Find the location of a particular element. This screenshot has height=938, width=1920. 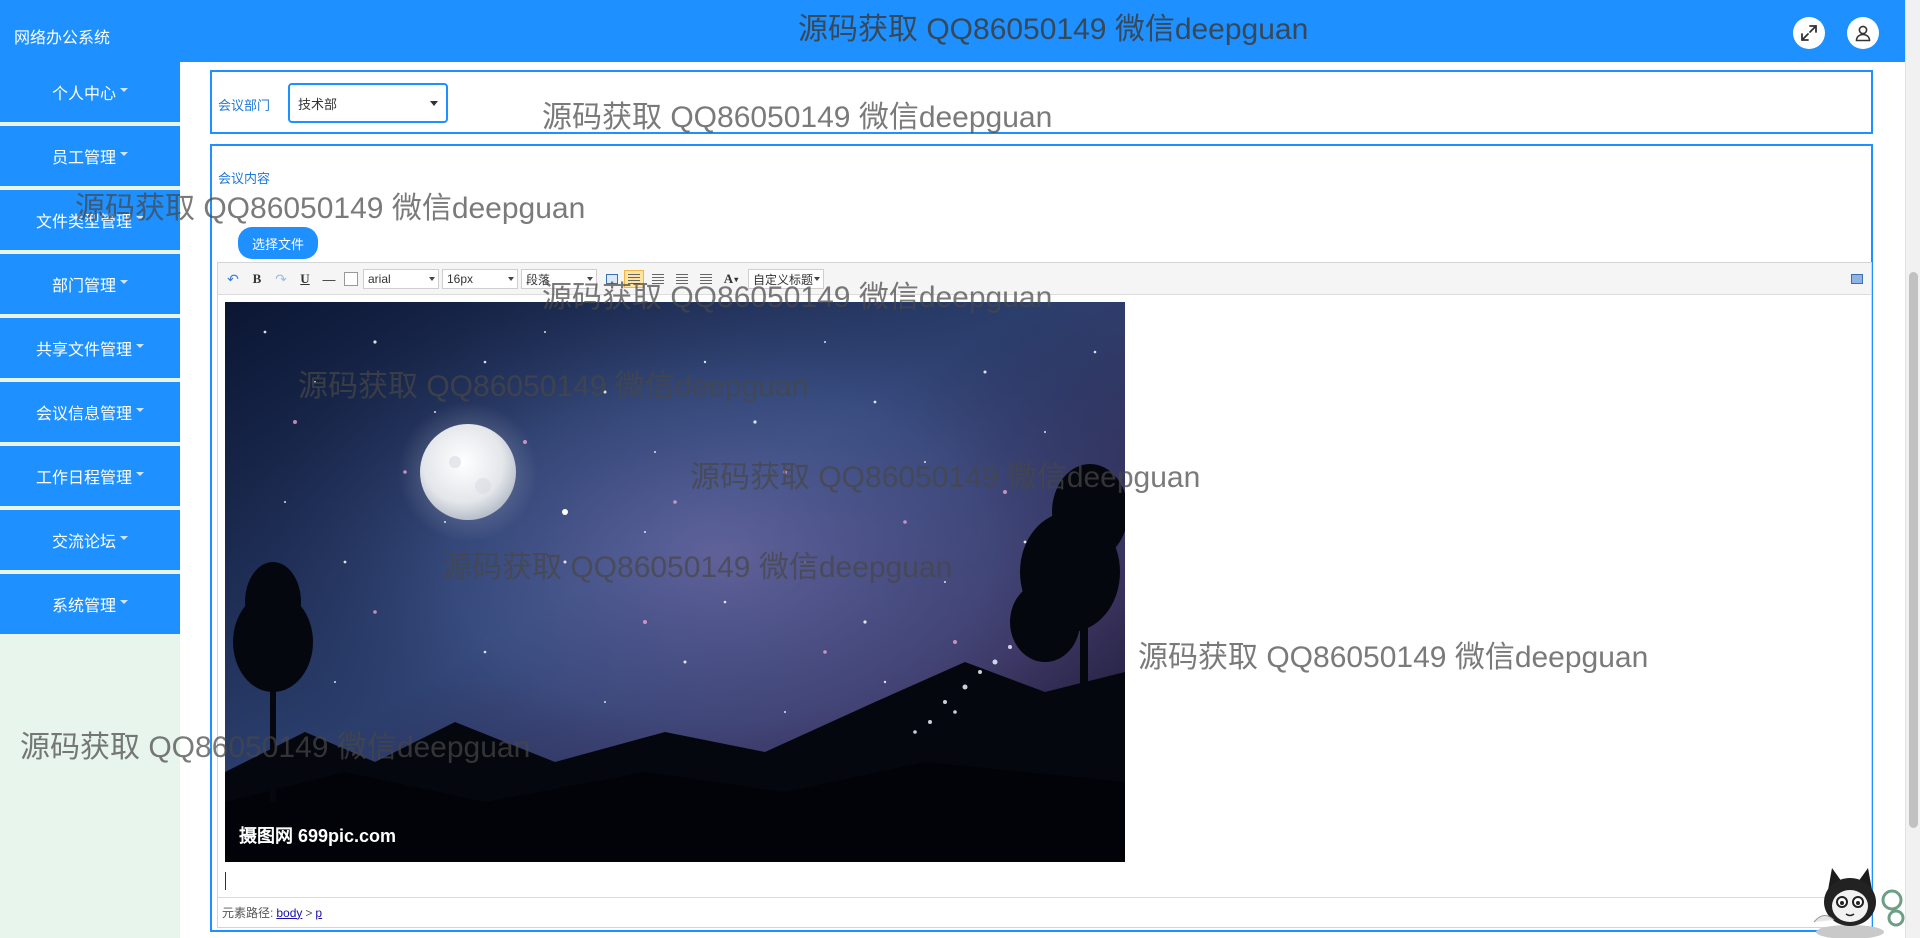

sidebar-item-meeting-info: 会议信息管理 is located at coordinates (90, 412).